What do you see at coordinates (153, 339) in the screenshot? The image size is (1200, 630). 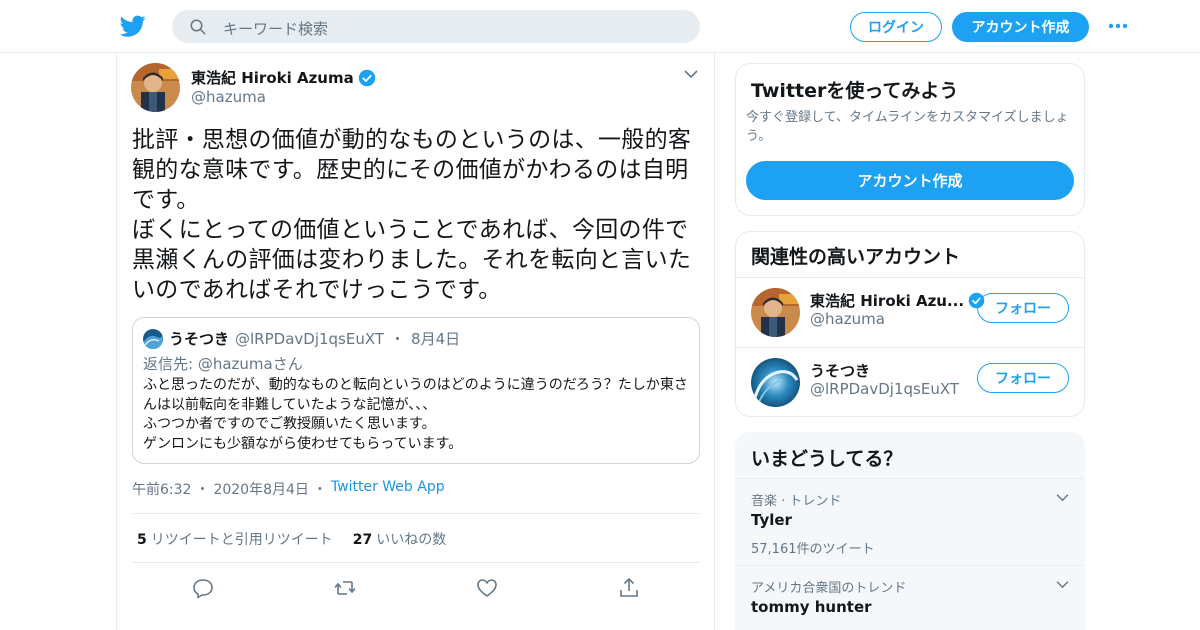 I see `quote-avatar` at bounding box center [153, 339].